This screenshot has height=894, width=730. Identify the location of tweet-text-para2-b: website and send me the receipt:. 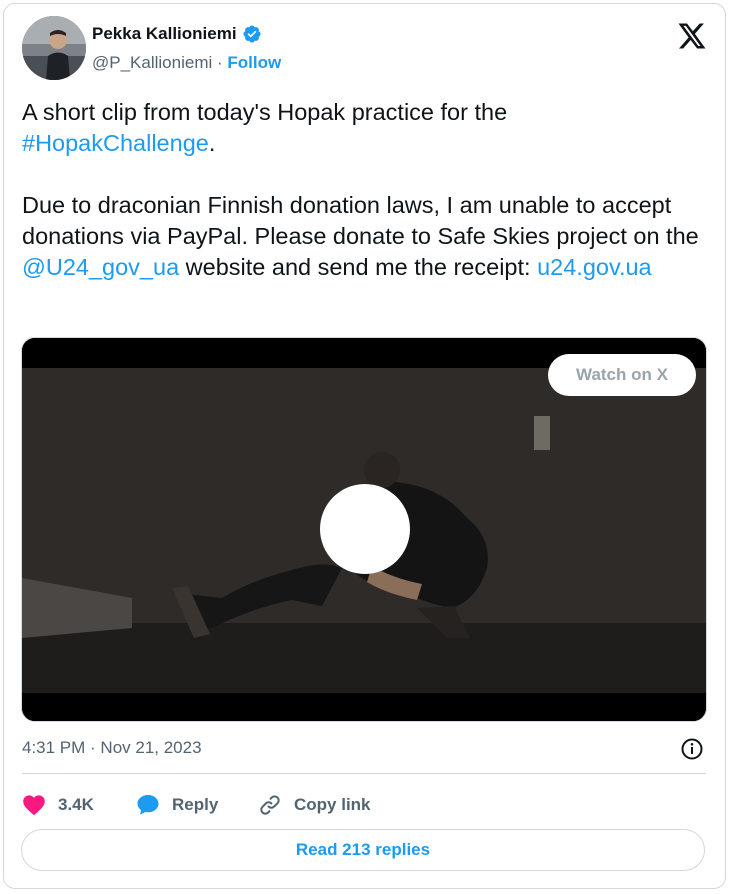
(358, 267).